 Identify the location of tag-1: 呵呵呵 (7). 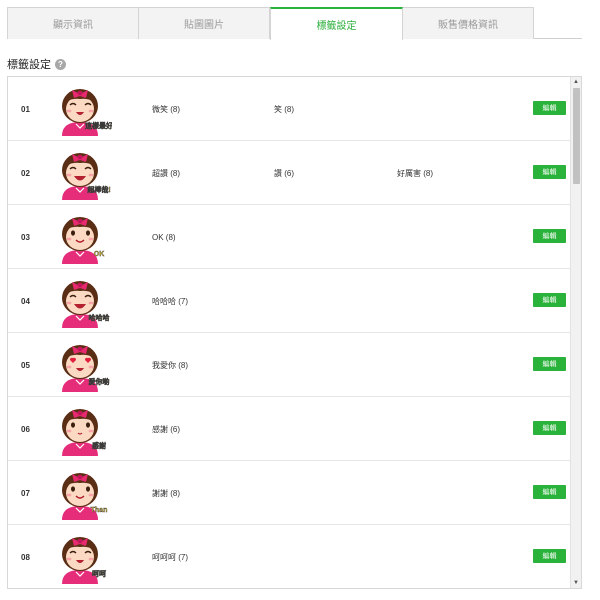
(170, 557).